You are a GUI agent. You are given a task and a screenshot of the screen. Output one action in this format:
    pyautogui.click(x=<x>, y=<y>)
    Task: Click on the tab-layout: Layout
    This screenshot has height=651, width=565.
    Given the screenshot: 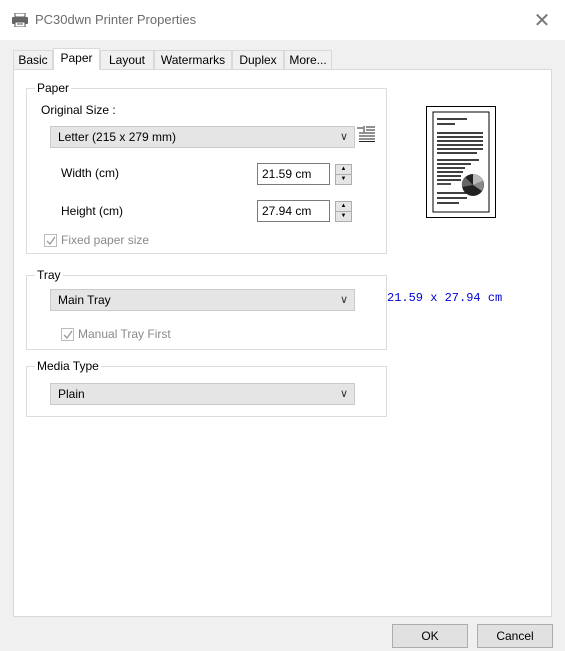 What is the action you would take?
    pyautogui.click(x=127, y=59)
    